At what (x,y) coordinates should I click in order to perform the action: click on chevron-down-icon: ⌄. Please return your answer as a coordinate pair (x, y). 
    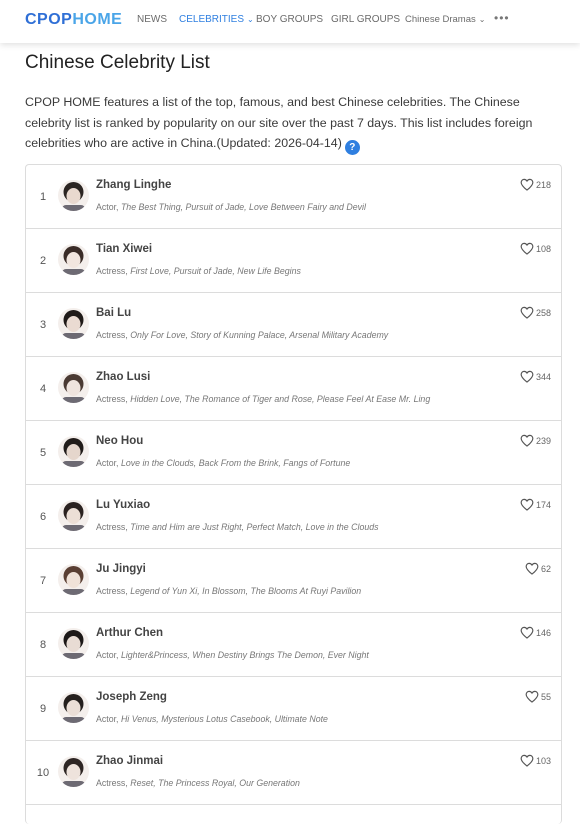
    Looking at the image, I should click on (482, 19).